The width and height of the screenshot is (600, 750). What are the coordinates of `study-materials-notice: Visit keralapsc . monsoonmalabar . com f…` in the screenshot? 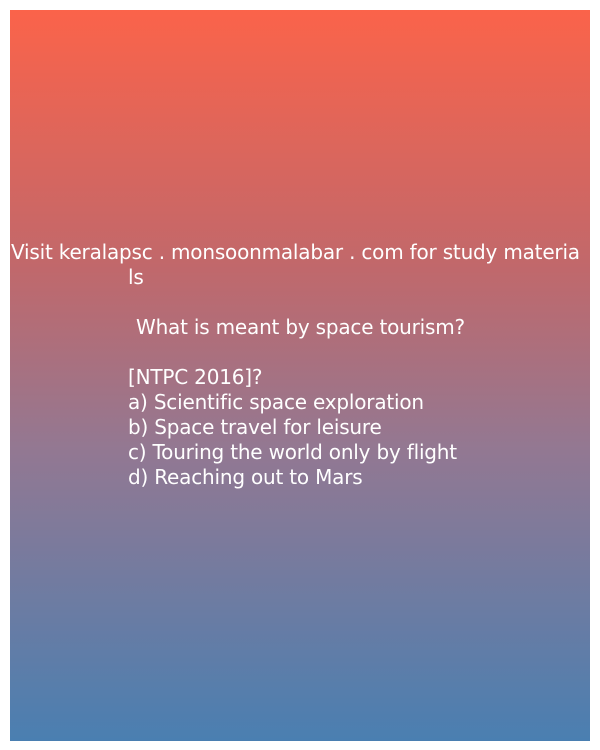 It's located at (295, 252).